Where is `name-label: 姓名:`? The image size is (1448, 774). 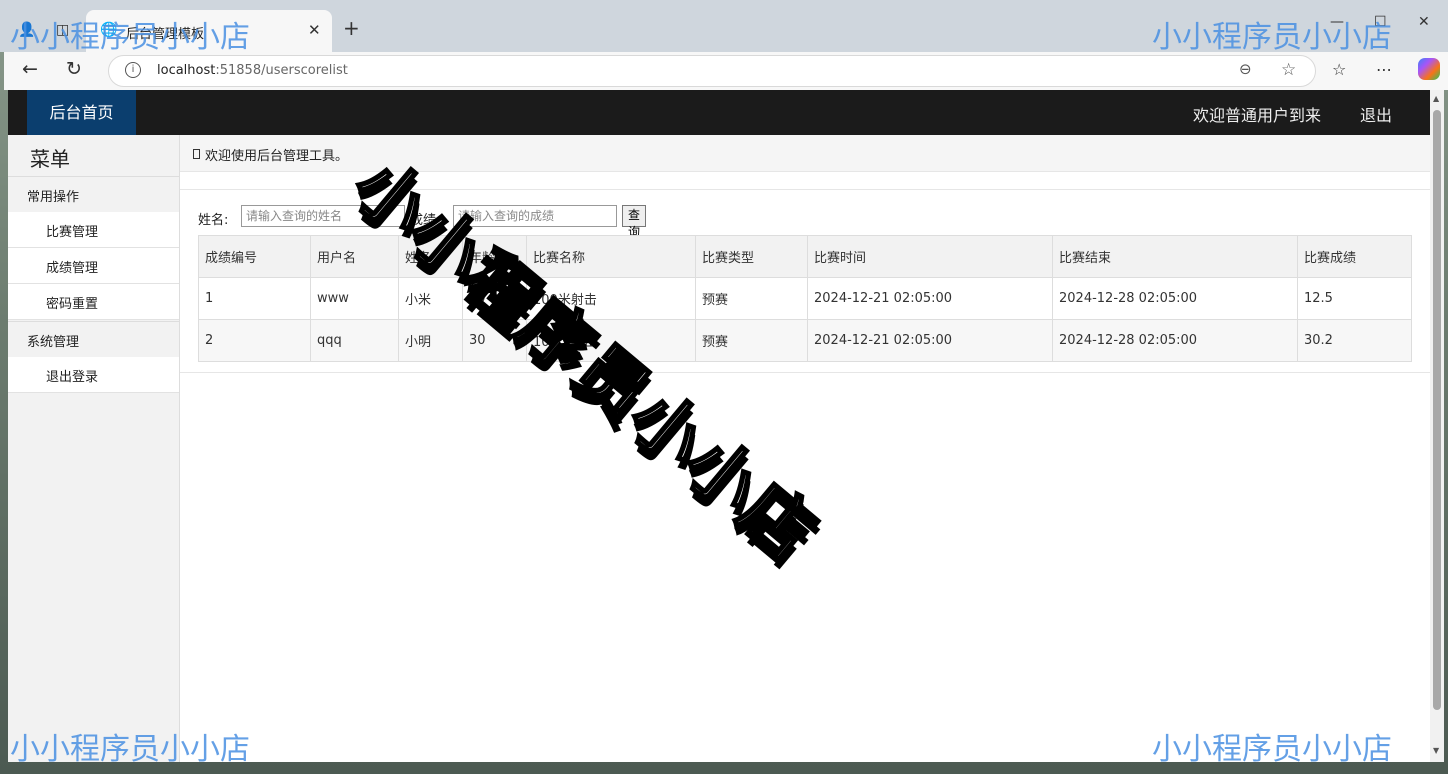
name-label: 姓名: is located at coordinates (213, 220).